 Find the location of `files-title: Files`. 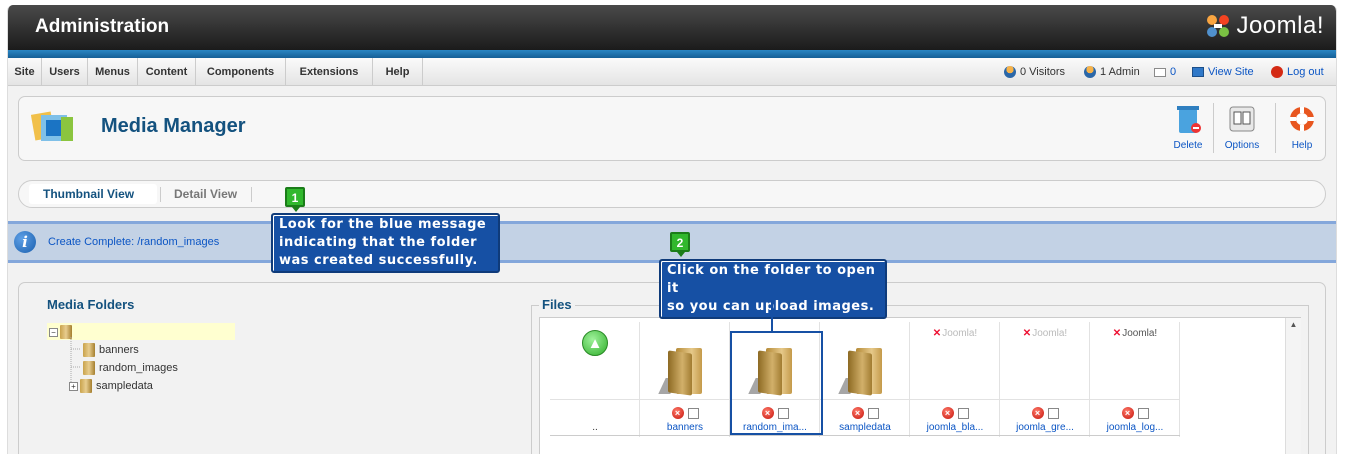

files-title: Files is located at coordinates (557, 304).